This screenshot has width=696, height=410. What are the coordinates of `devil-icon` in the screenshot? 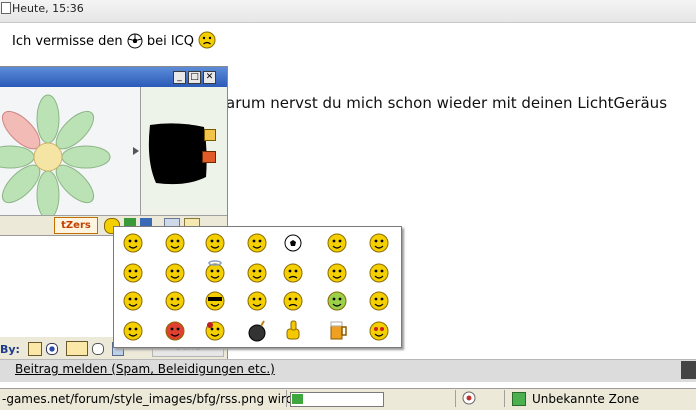 It's located at (175, 331).